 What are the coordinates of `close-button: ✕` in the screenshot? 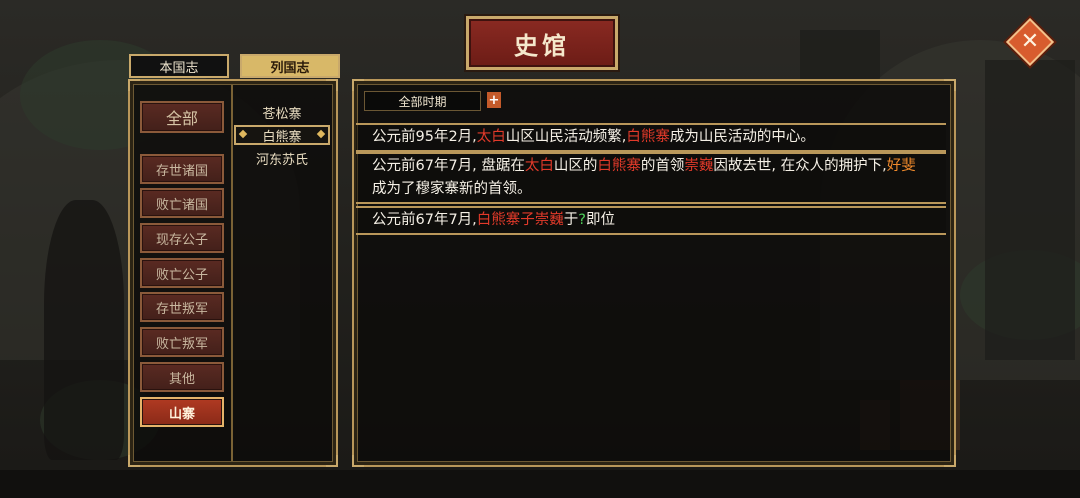 It's located at (1030, 42).